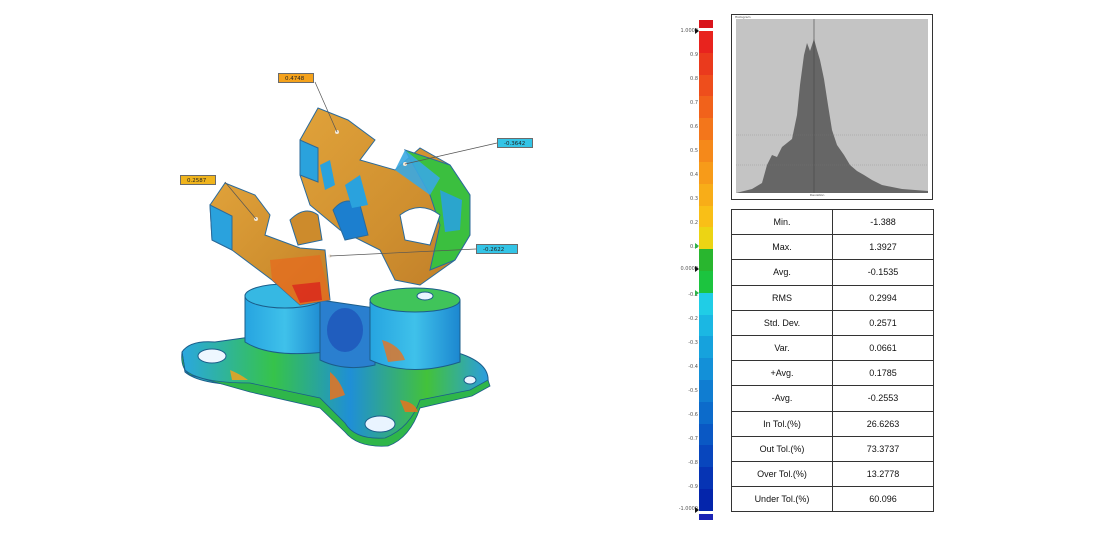  Describe the element at coordinates (697, 510) in the screenshot. I see `bottom-limit-marker` at that location.